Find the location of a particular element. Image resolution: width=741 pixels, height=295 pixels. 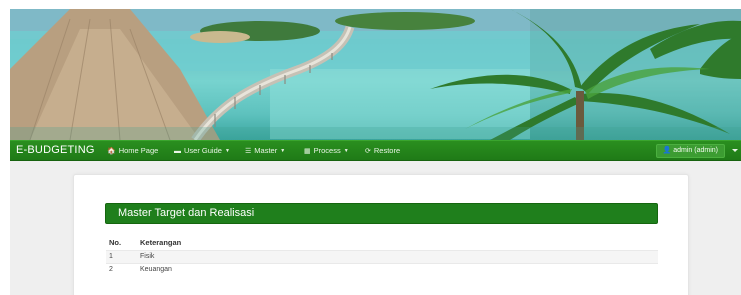

brand-logo: E-BUDGETING is located at coordinates (55, 150).